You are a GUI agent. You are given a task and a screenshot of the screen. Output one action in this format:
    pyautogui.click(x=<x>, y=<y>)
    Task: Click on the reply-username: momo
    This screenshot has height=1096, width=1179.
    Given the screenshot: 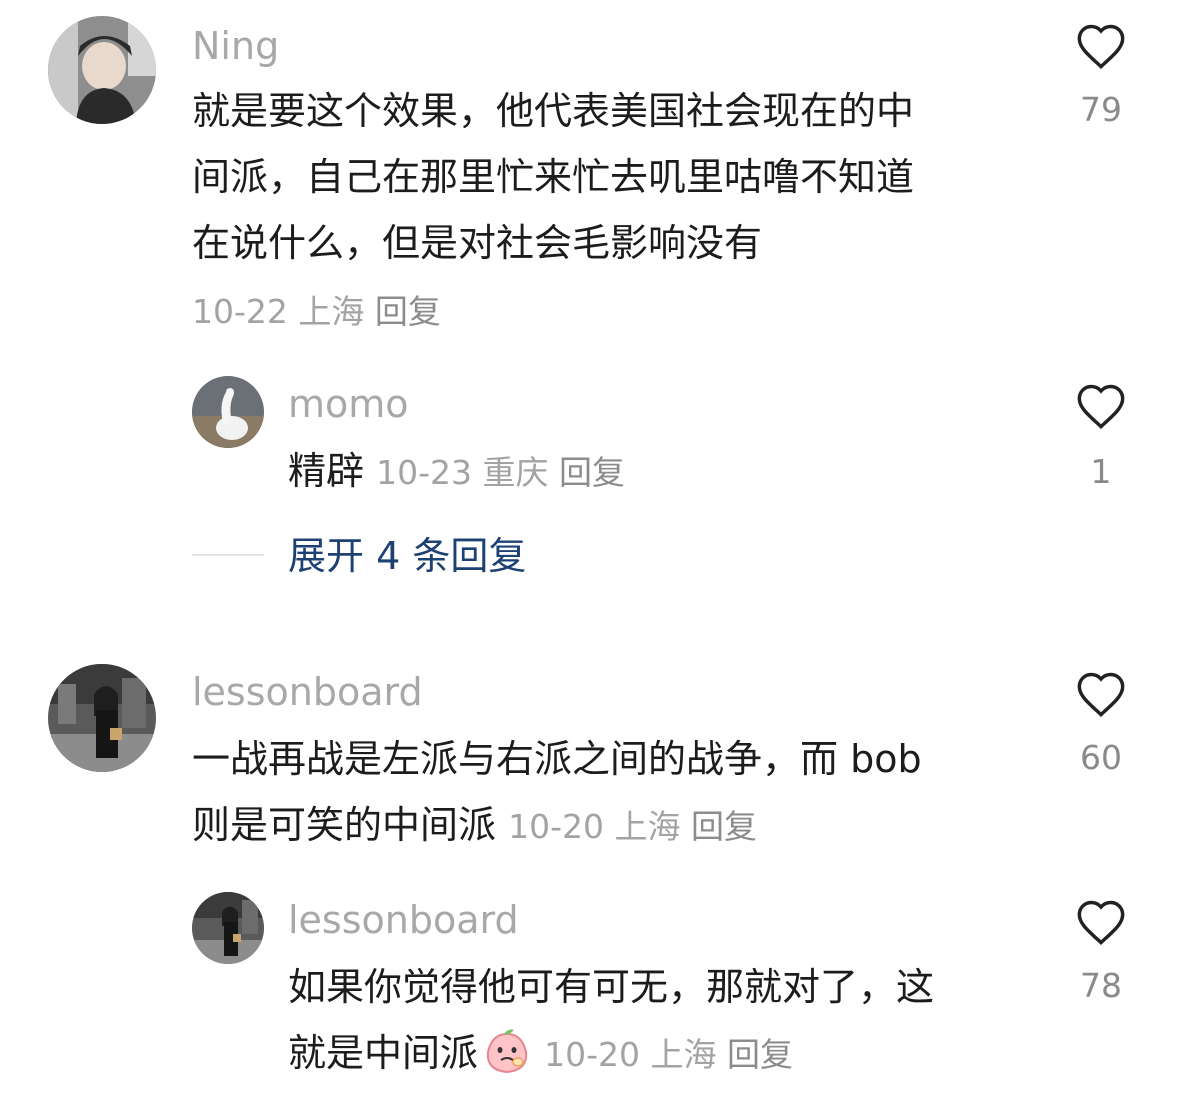 What is the action you would take?
    pyautogui.click(x=348, y=404)
    